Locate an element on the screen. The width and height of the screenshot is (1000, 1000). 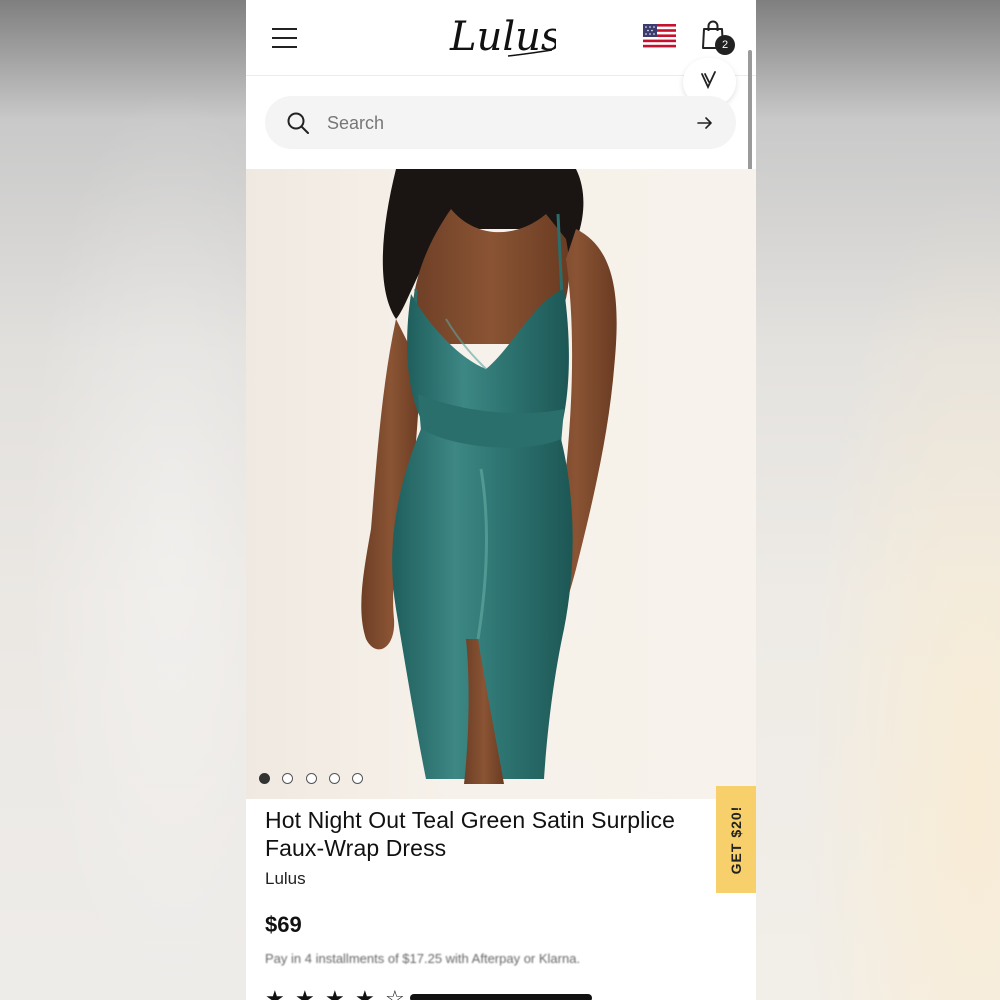
product-brand: Lulus is located at coordinates (285, 879).